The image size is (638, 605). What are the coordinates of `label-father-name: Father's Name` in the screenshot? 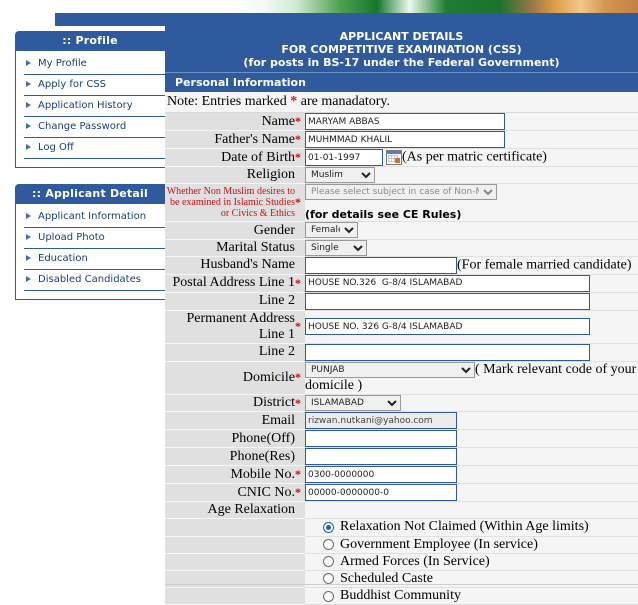 It's located at (230, 139).